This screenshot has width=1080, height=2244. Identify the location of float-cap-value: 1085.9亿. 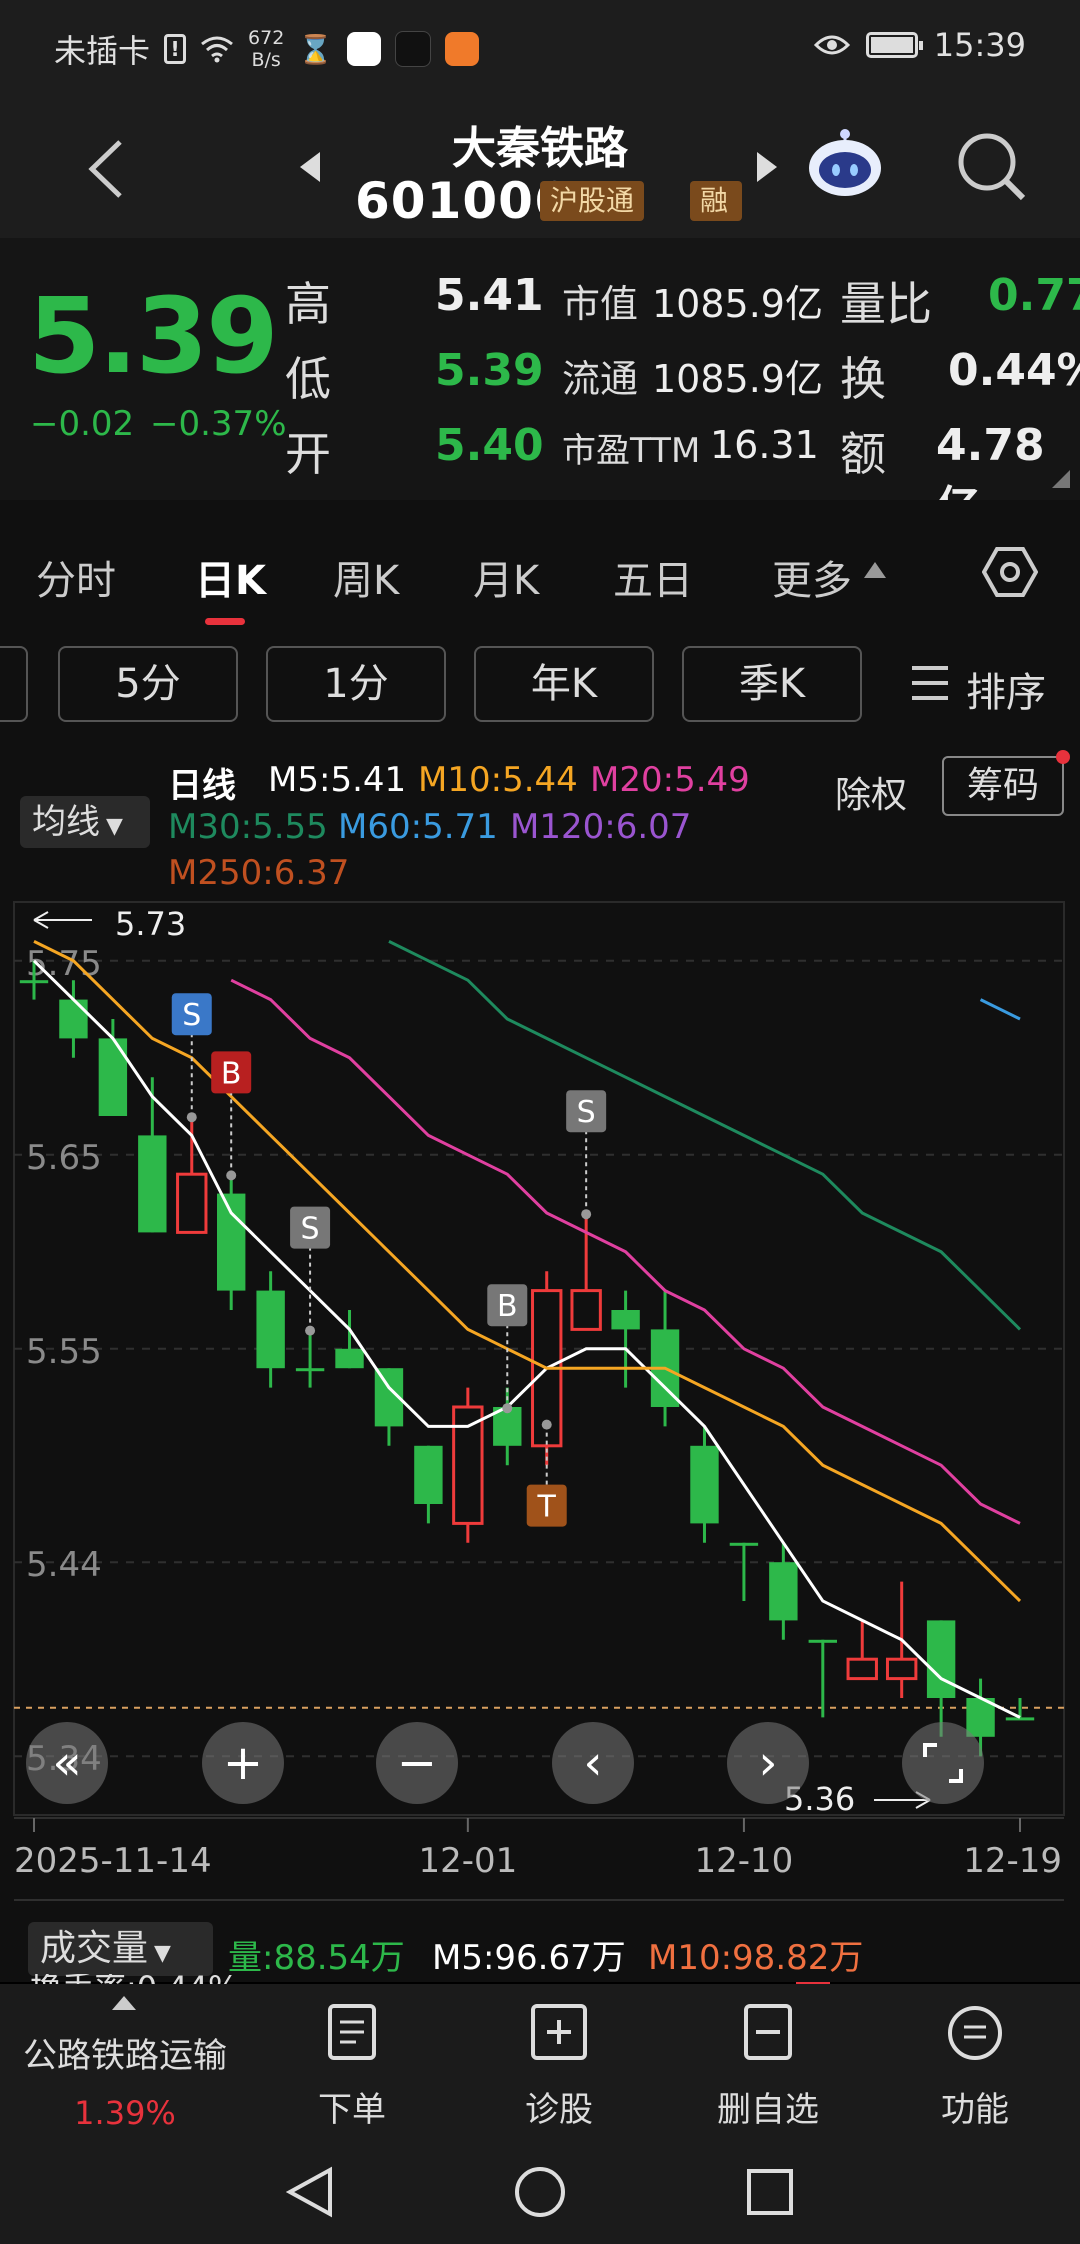
(737, 379).